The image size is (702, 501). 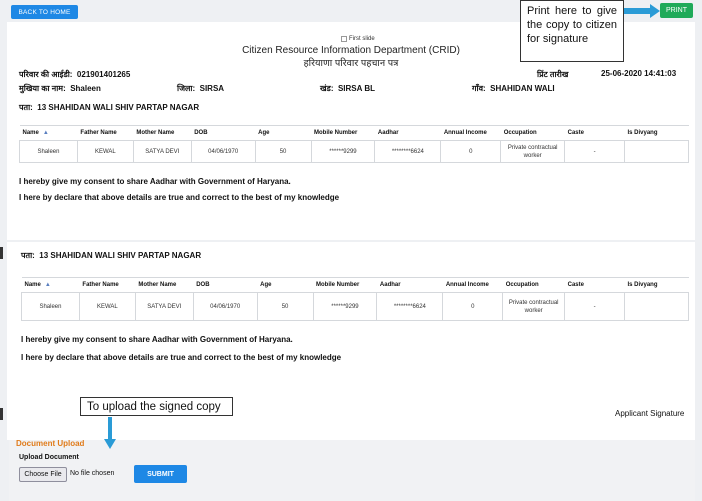 What do you see at coordinates (110, 433) in the screenshot?
I see `arrow-down-icon` at bounding box center [110, 433].